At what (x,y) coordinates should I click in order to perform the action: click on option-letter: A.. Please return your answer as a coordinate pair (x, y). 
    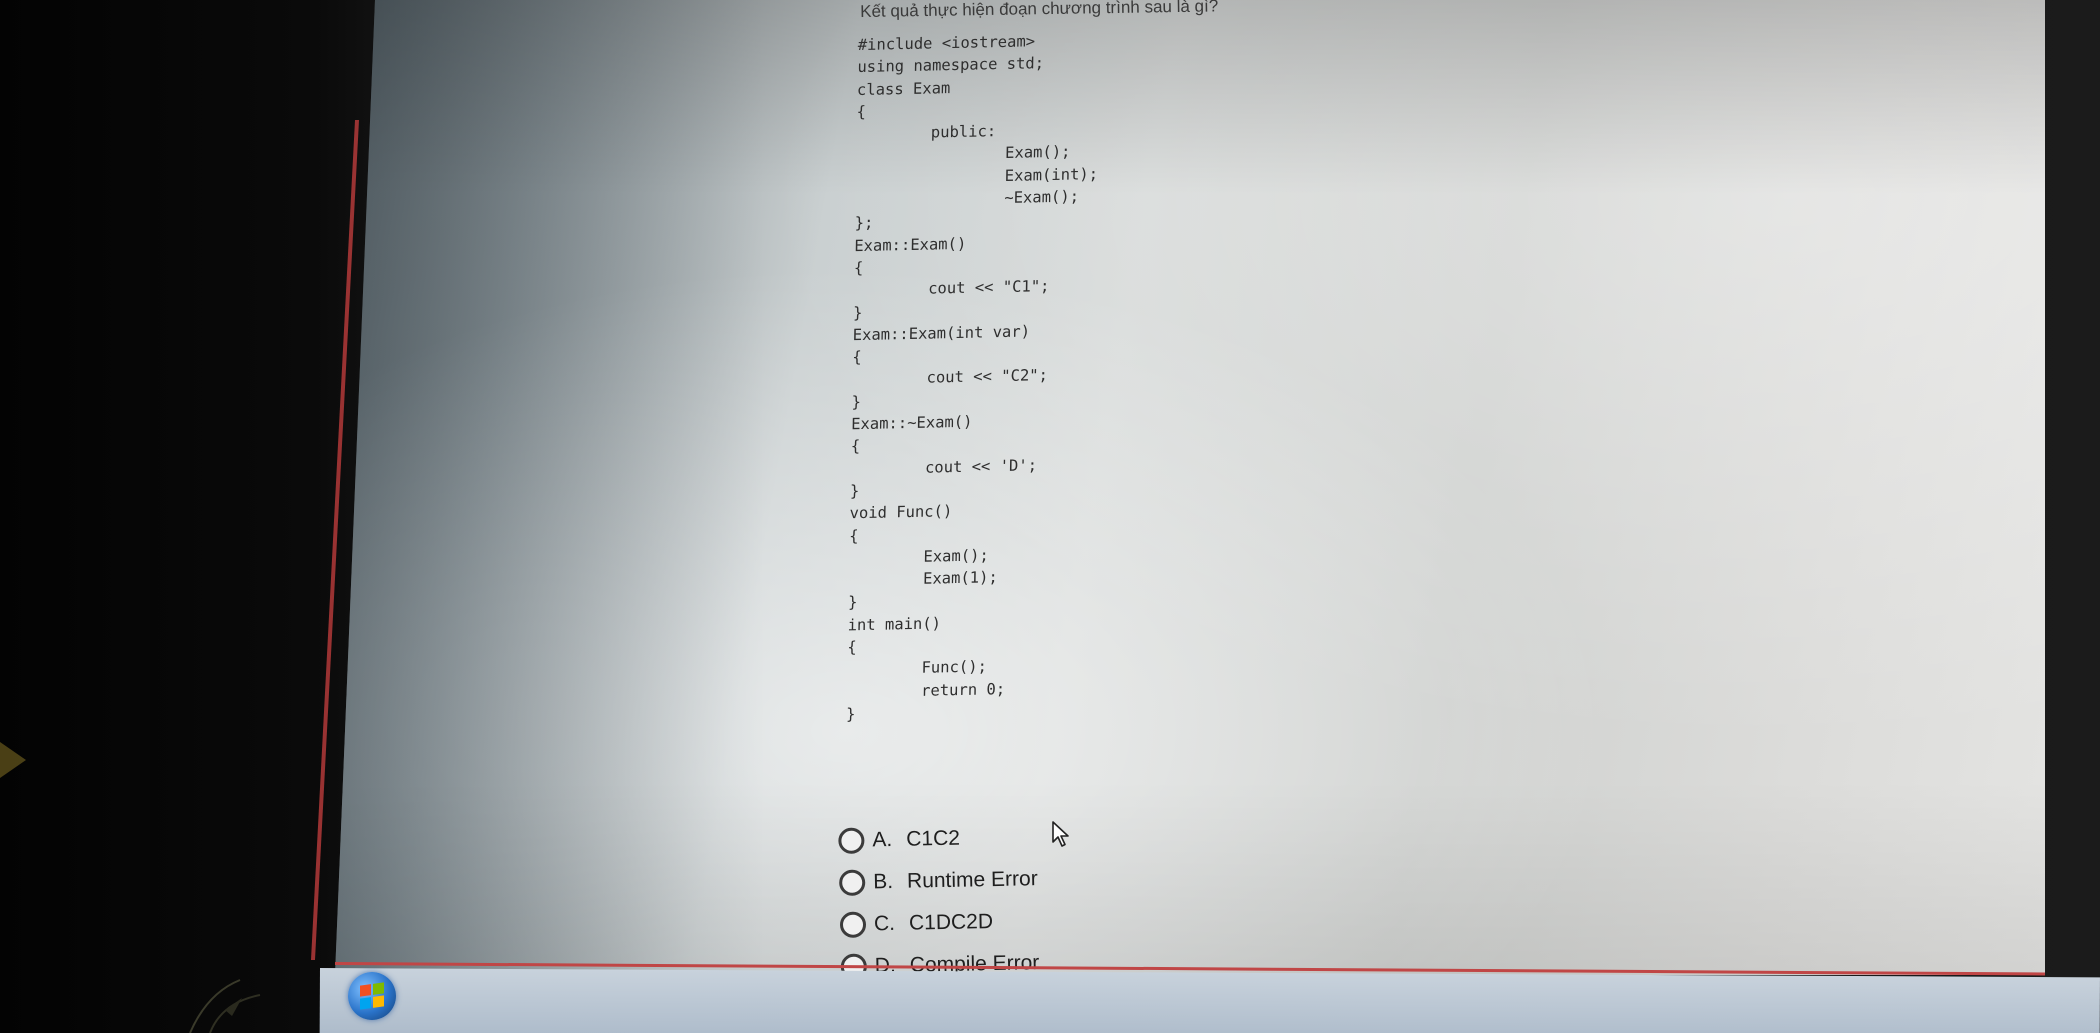
    Looking at the image, I should click on (882, 839).